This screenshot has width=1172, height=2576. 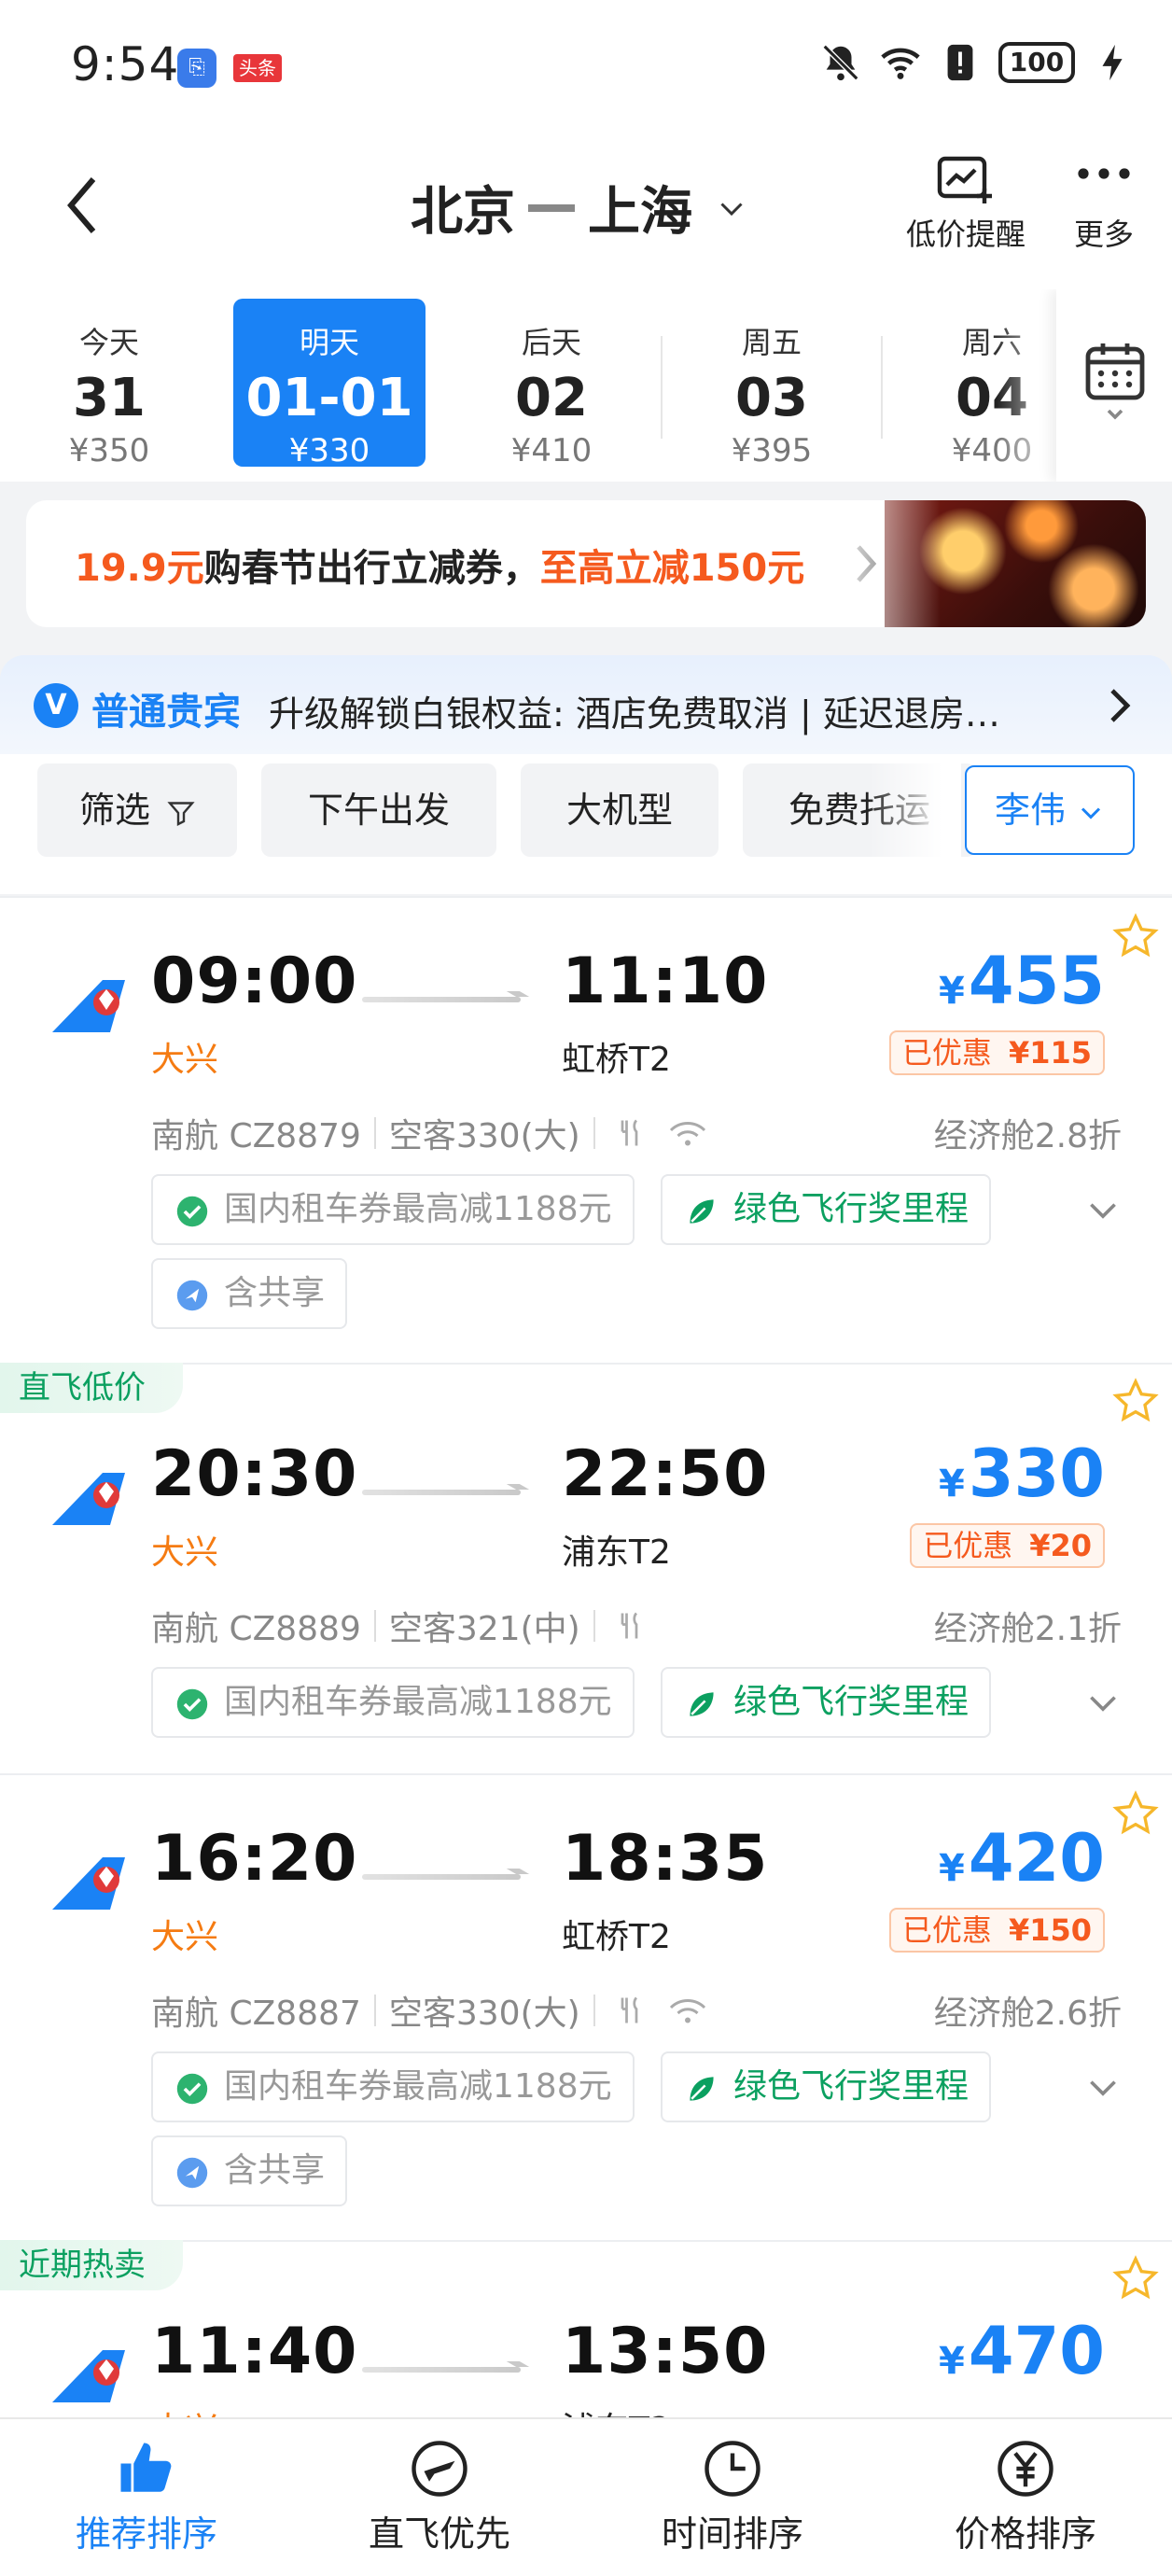 What do you see at coordinates (146, 2497) in the screenshot?
I see `sort-recommended: 推荐排序` at bounding box center [146, 2497].